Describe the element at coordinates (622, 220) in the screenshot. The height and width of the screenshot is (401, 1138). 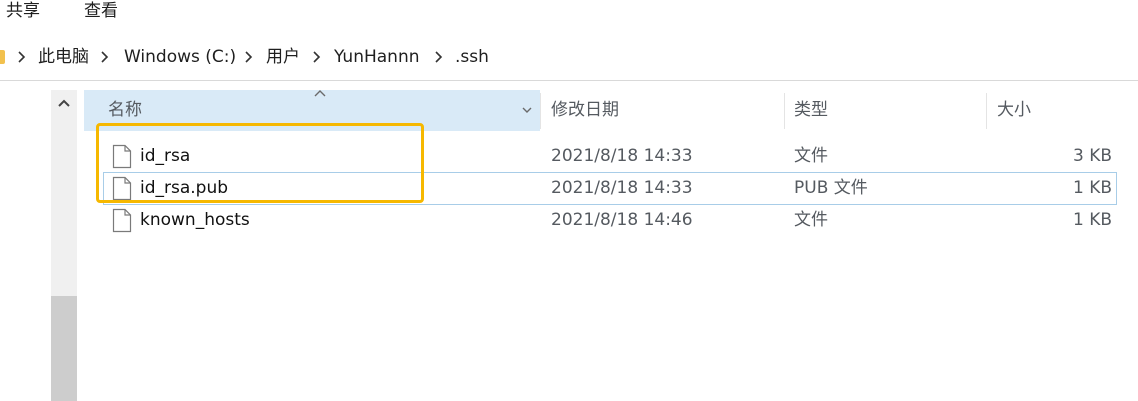
I see `file-date: 2021/8/18 14:46` at that location.